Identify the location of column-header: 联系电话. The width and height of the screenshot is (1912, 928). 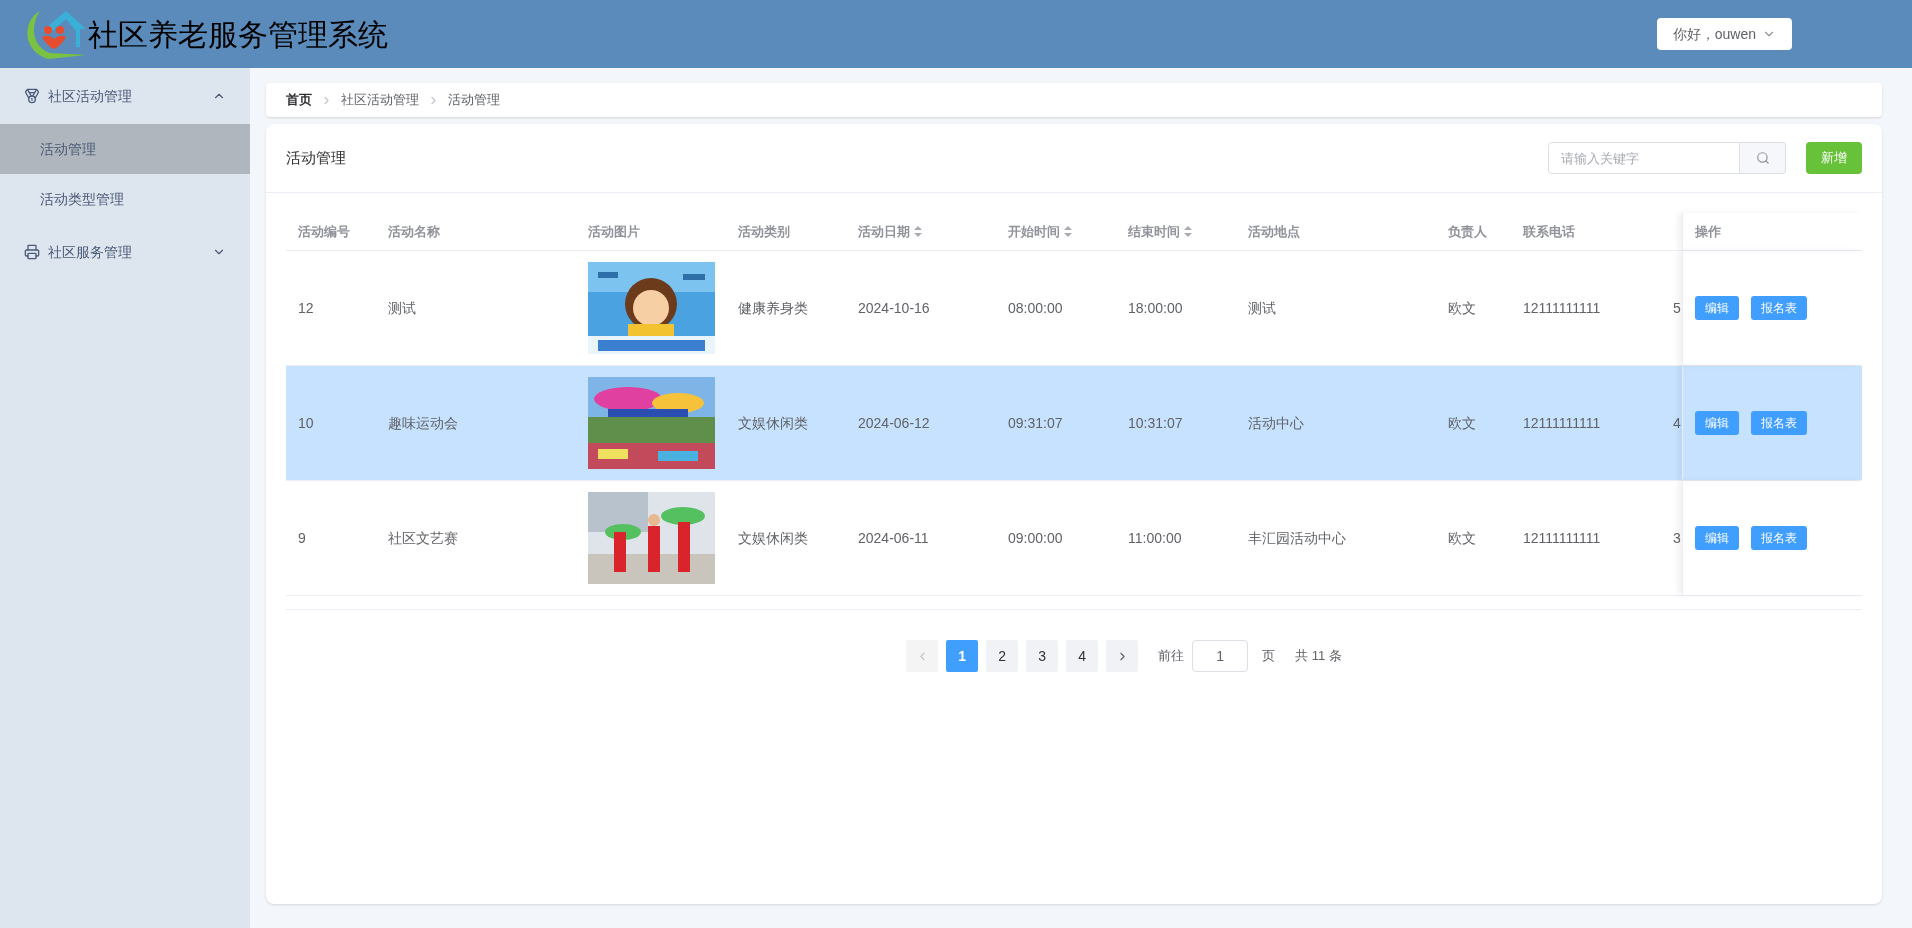
(1549, 231).